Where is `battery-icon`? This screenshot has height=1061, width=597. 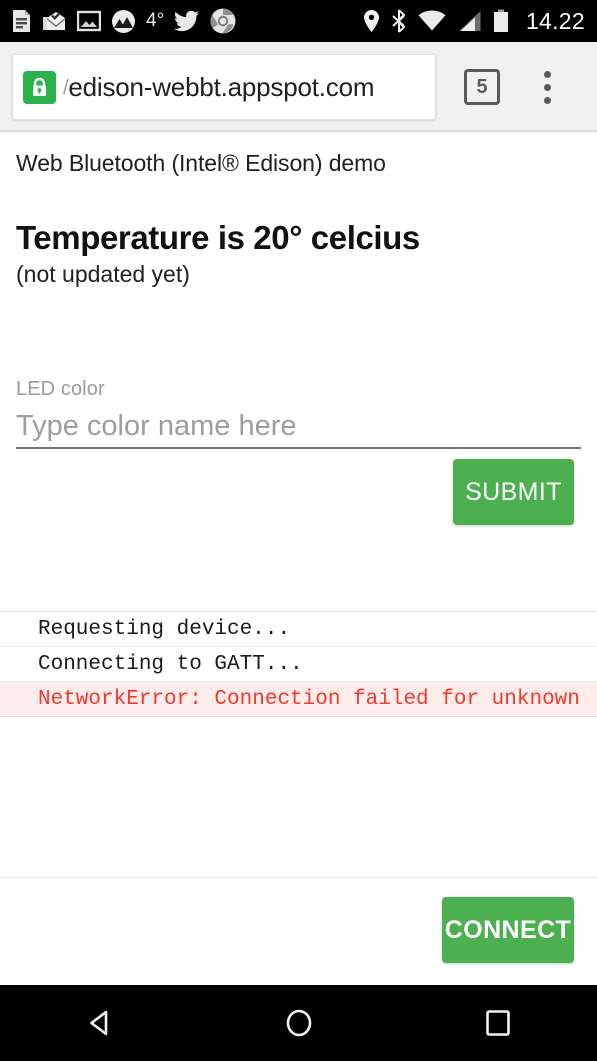 battery-icon is located at coordinates (501, 21).